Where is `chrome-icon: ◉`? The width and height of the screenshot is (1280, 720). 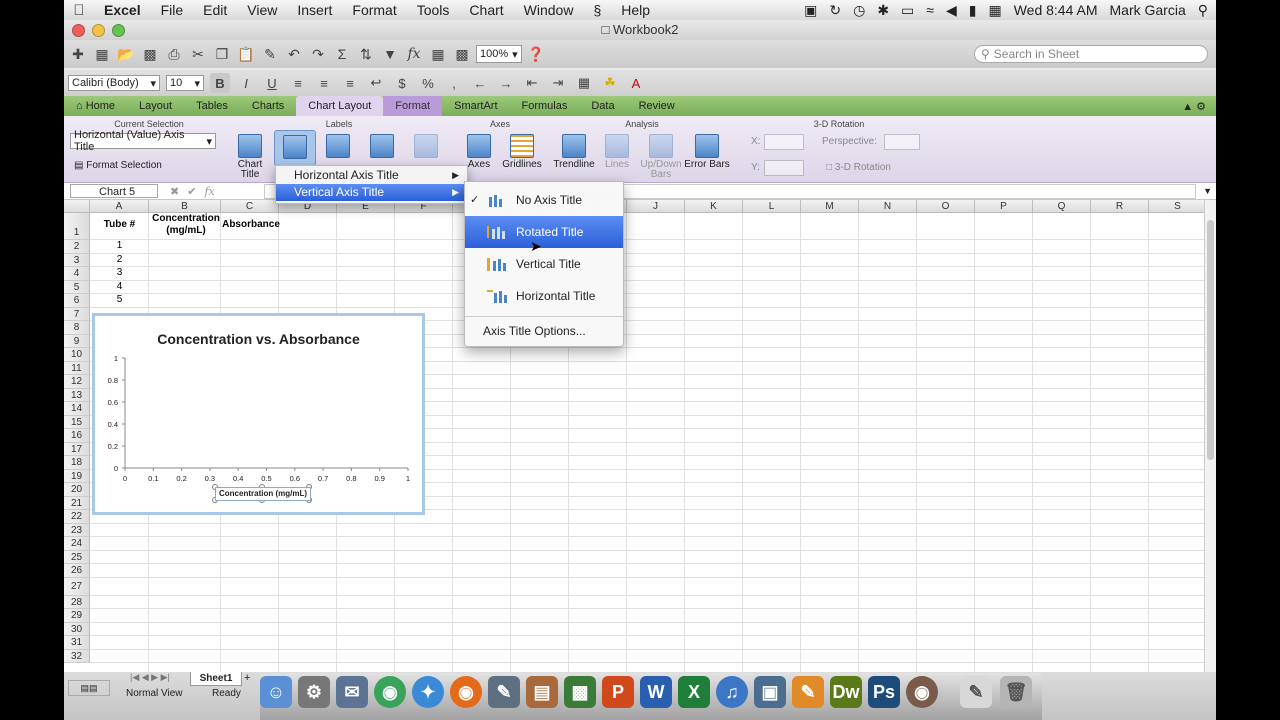 chrome-icon: ◉ is located at coordinates (390, 692).